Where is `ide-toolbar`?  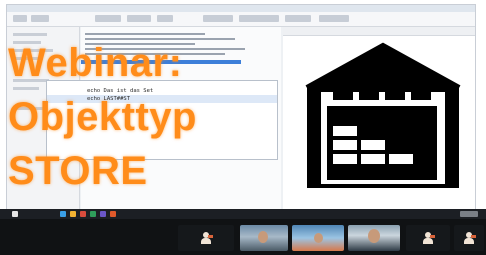
ide-toolbar is located at coordinates (241, 19).